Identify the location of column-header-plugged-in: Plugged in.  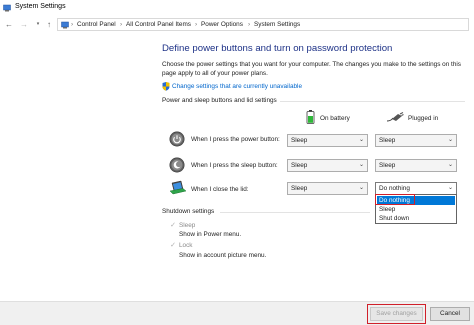
(423, 118).